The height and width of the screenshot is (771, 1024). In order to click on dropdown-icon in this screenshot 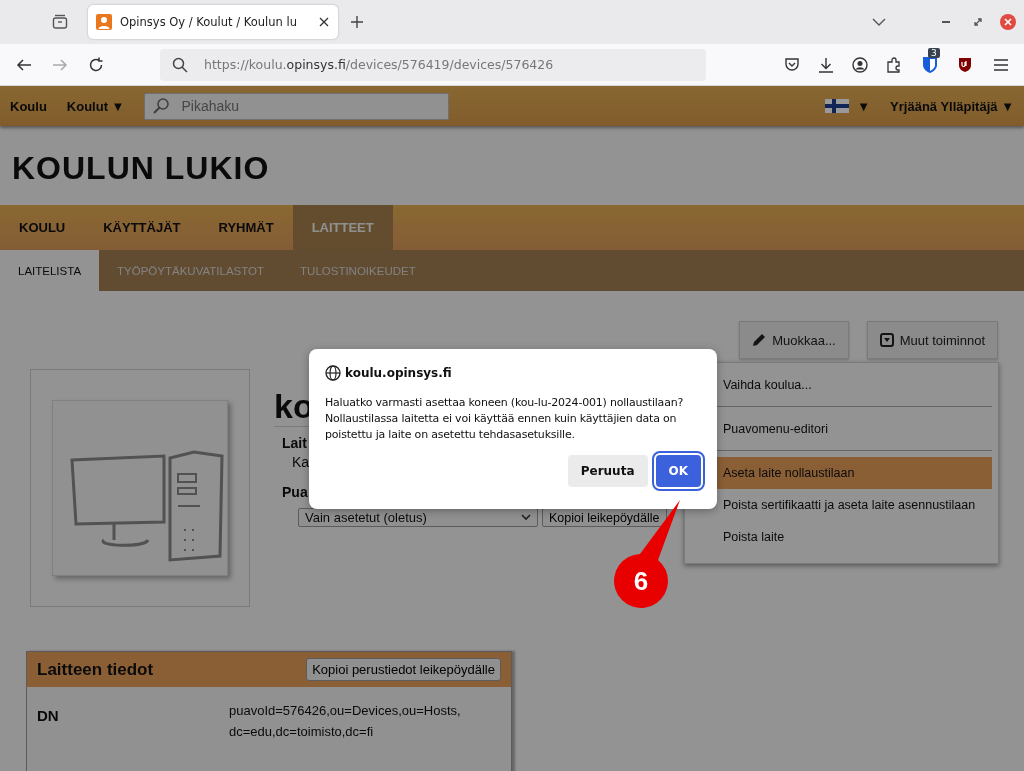, I will do `click(886, 340)`.